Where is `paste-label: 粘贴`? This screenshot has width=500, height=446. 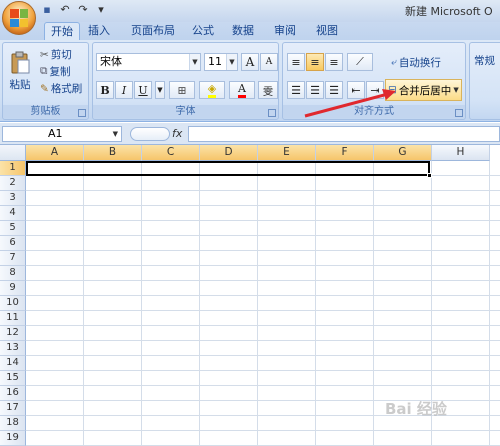 paste-label: 粘贴 is located at coordinates (20, 84).